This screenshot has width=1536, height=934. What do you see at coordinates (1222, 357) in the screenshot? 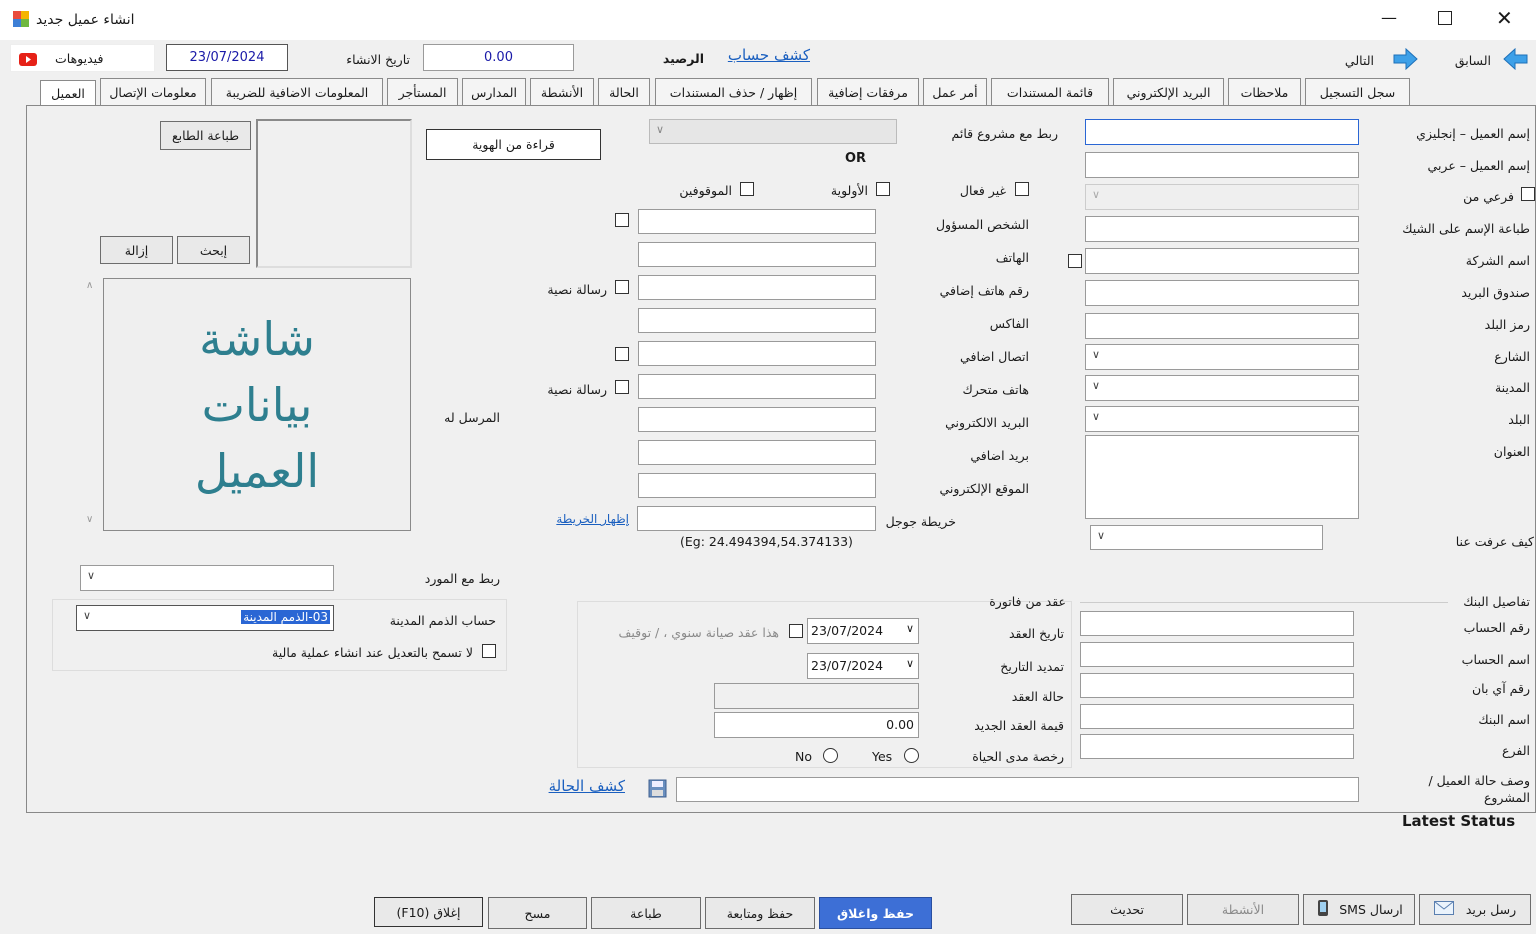
I see `street-dropdown: ∨` at bounding box center [1222, 357].